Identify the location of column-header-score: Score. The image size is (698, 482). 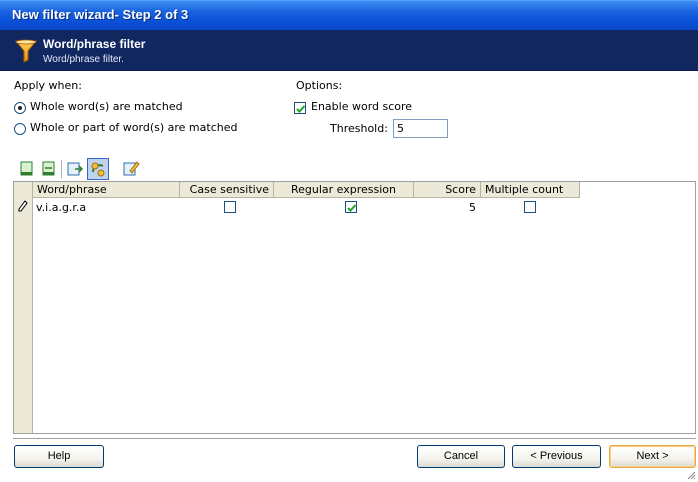
(447, 190).